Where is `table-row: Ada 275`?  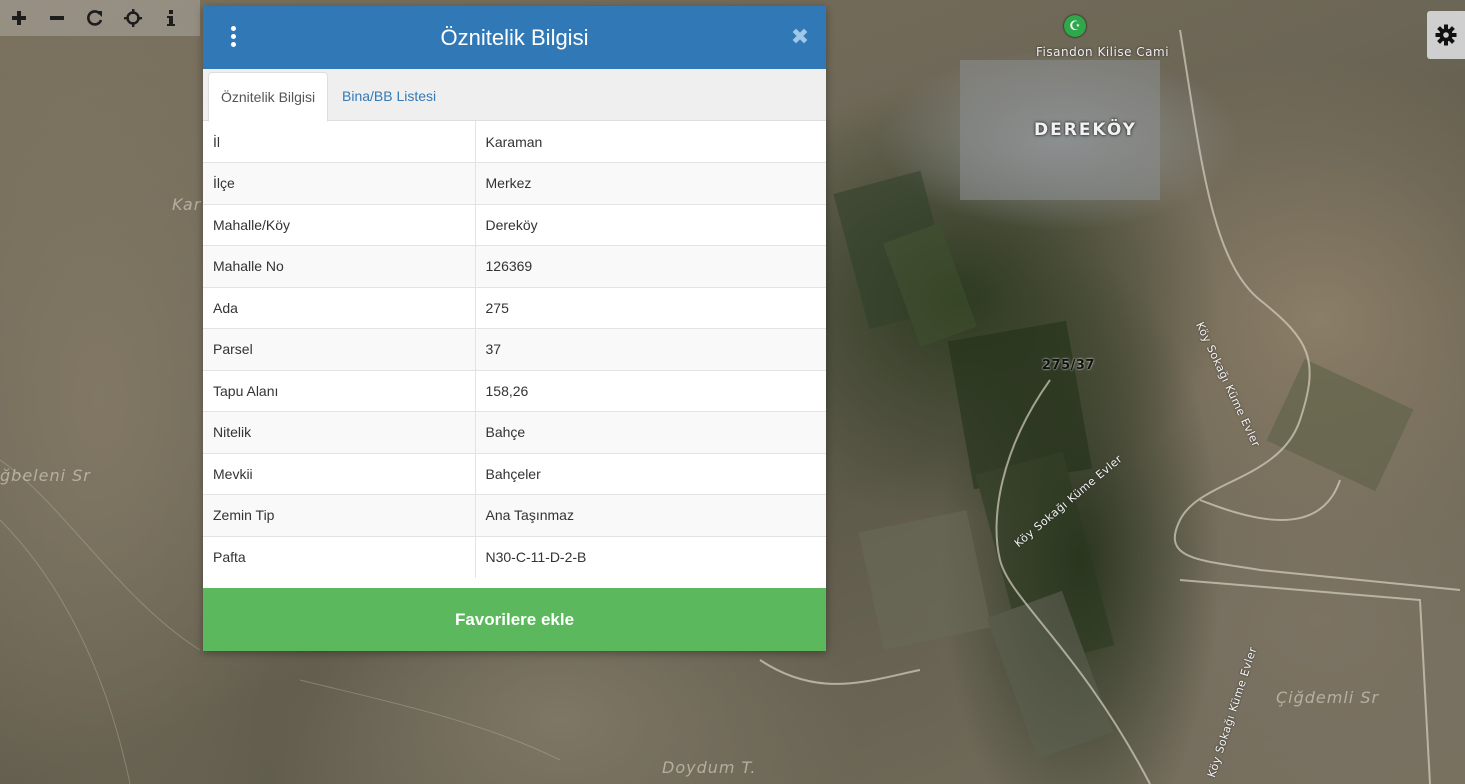
table-row: Ada 275 is located at coordinates (514, 307).